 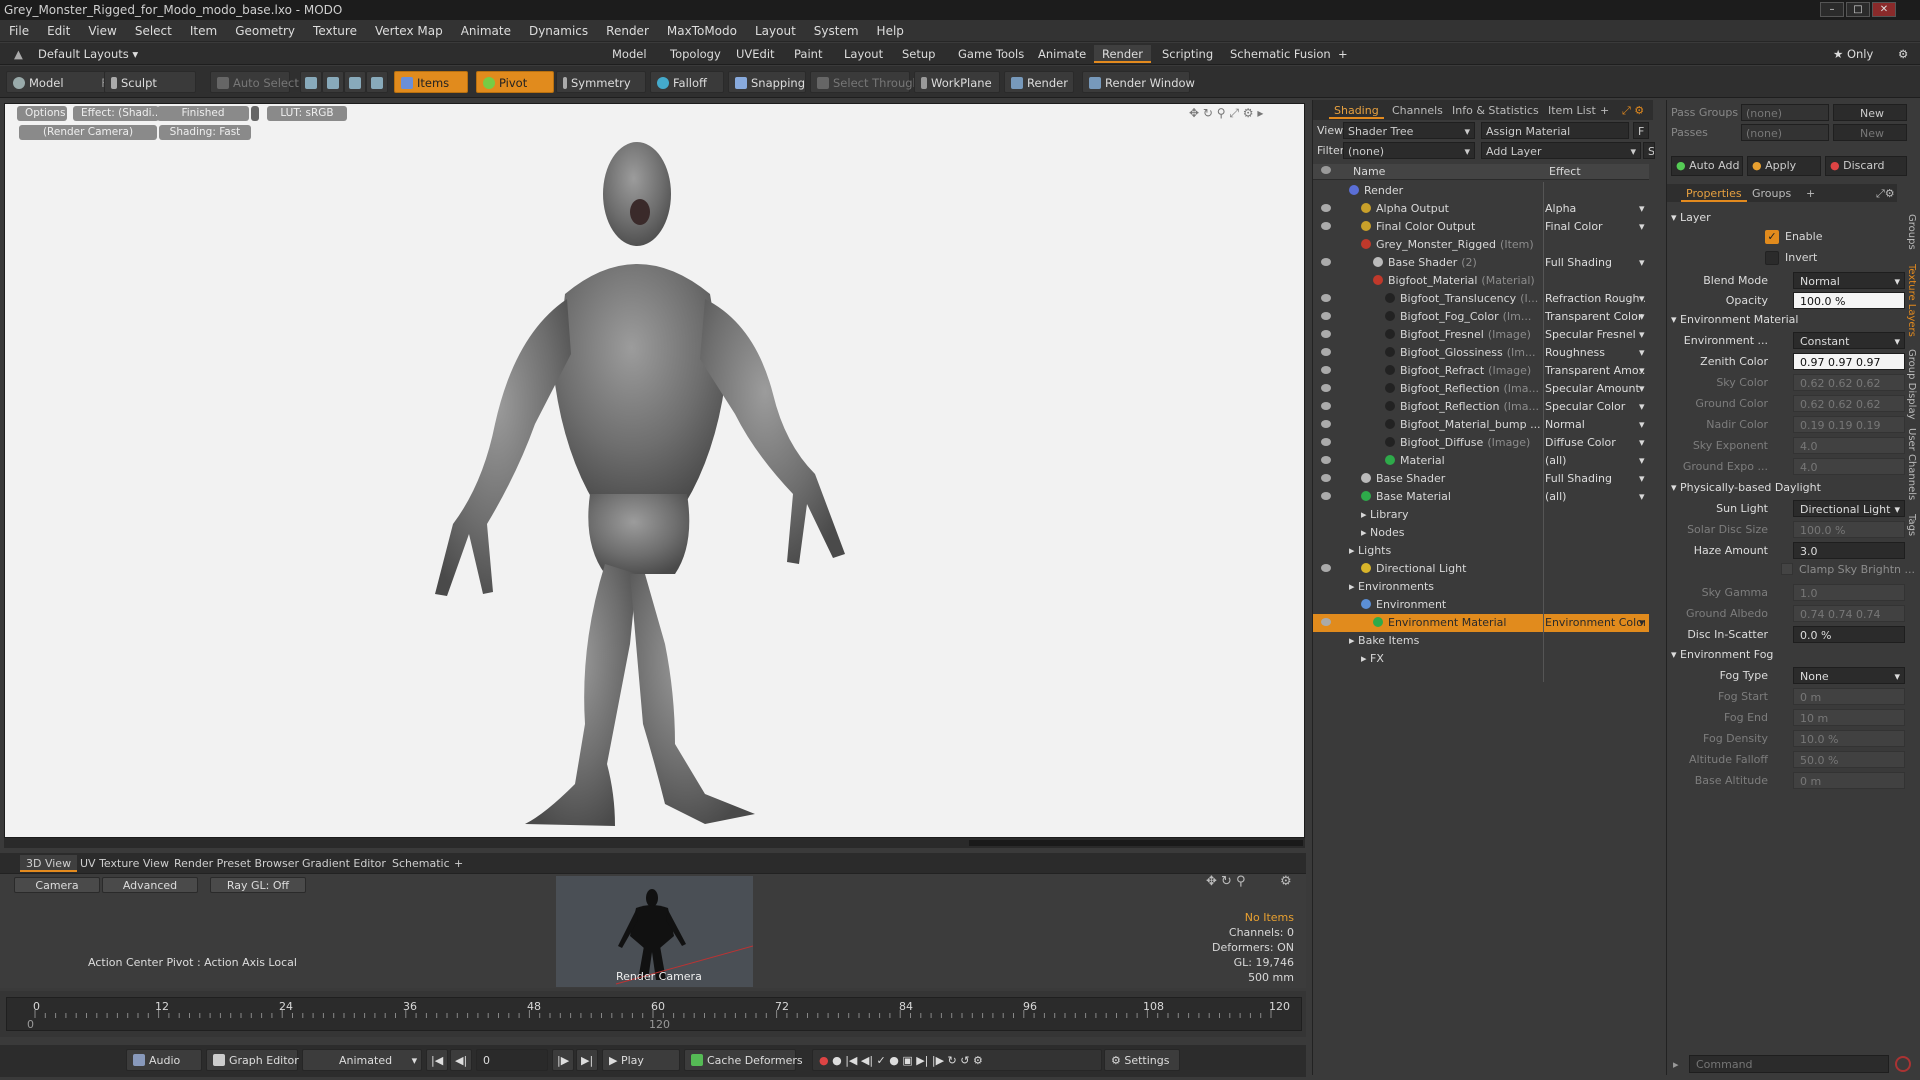 I want to click on tree-row: Directional Light, so click(x=1481, y=569).